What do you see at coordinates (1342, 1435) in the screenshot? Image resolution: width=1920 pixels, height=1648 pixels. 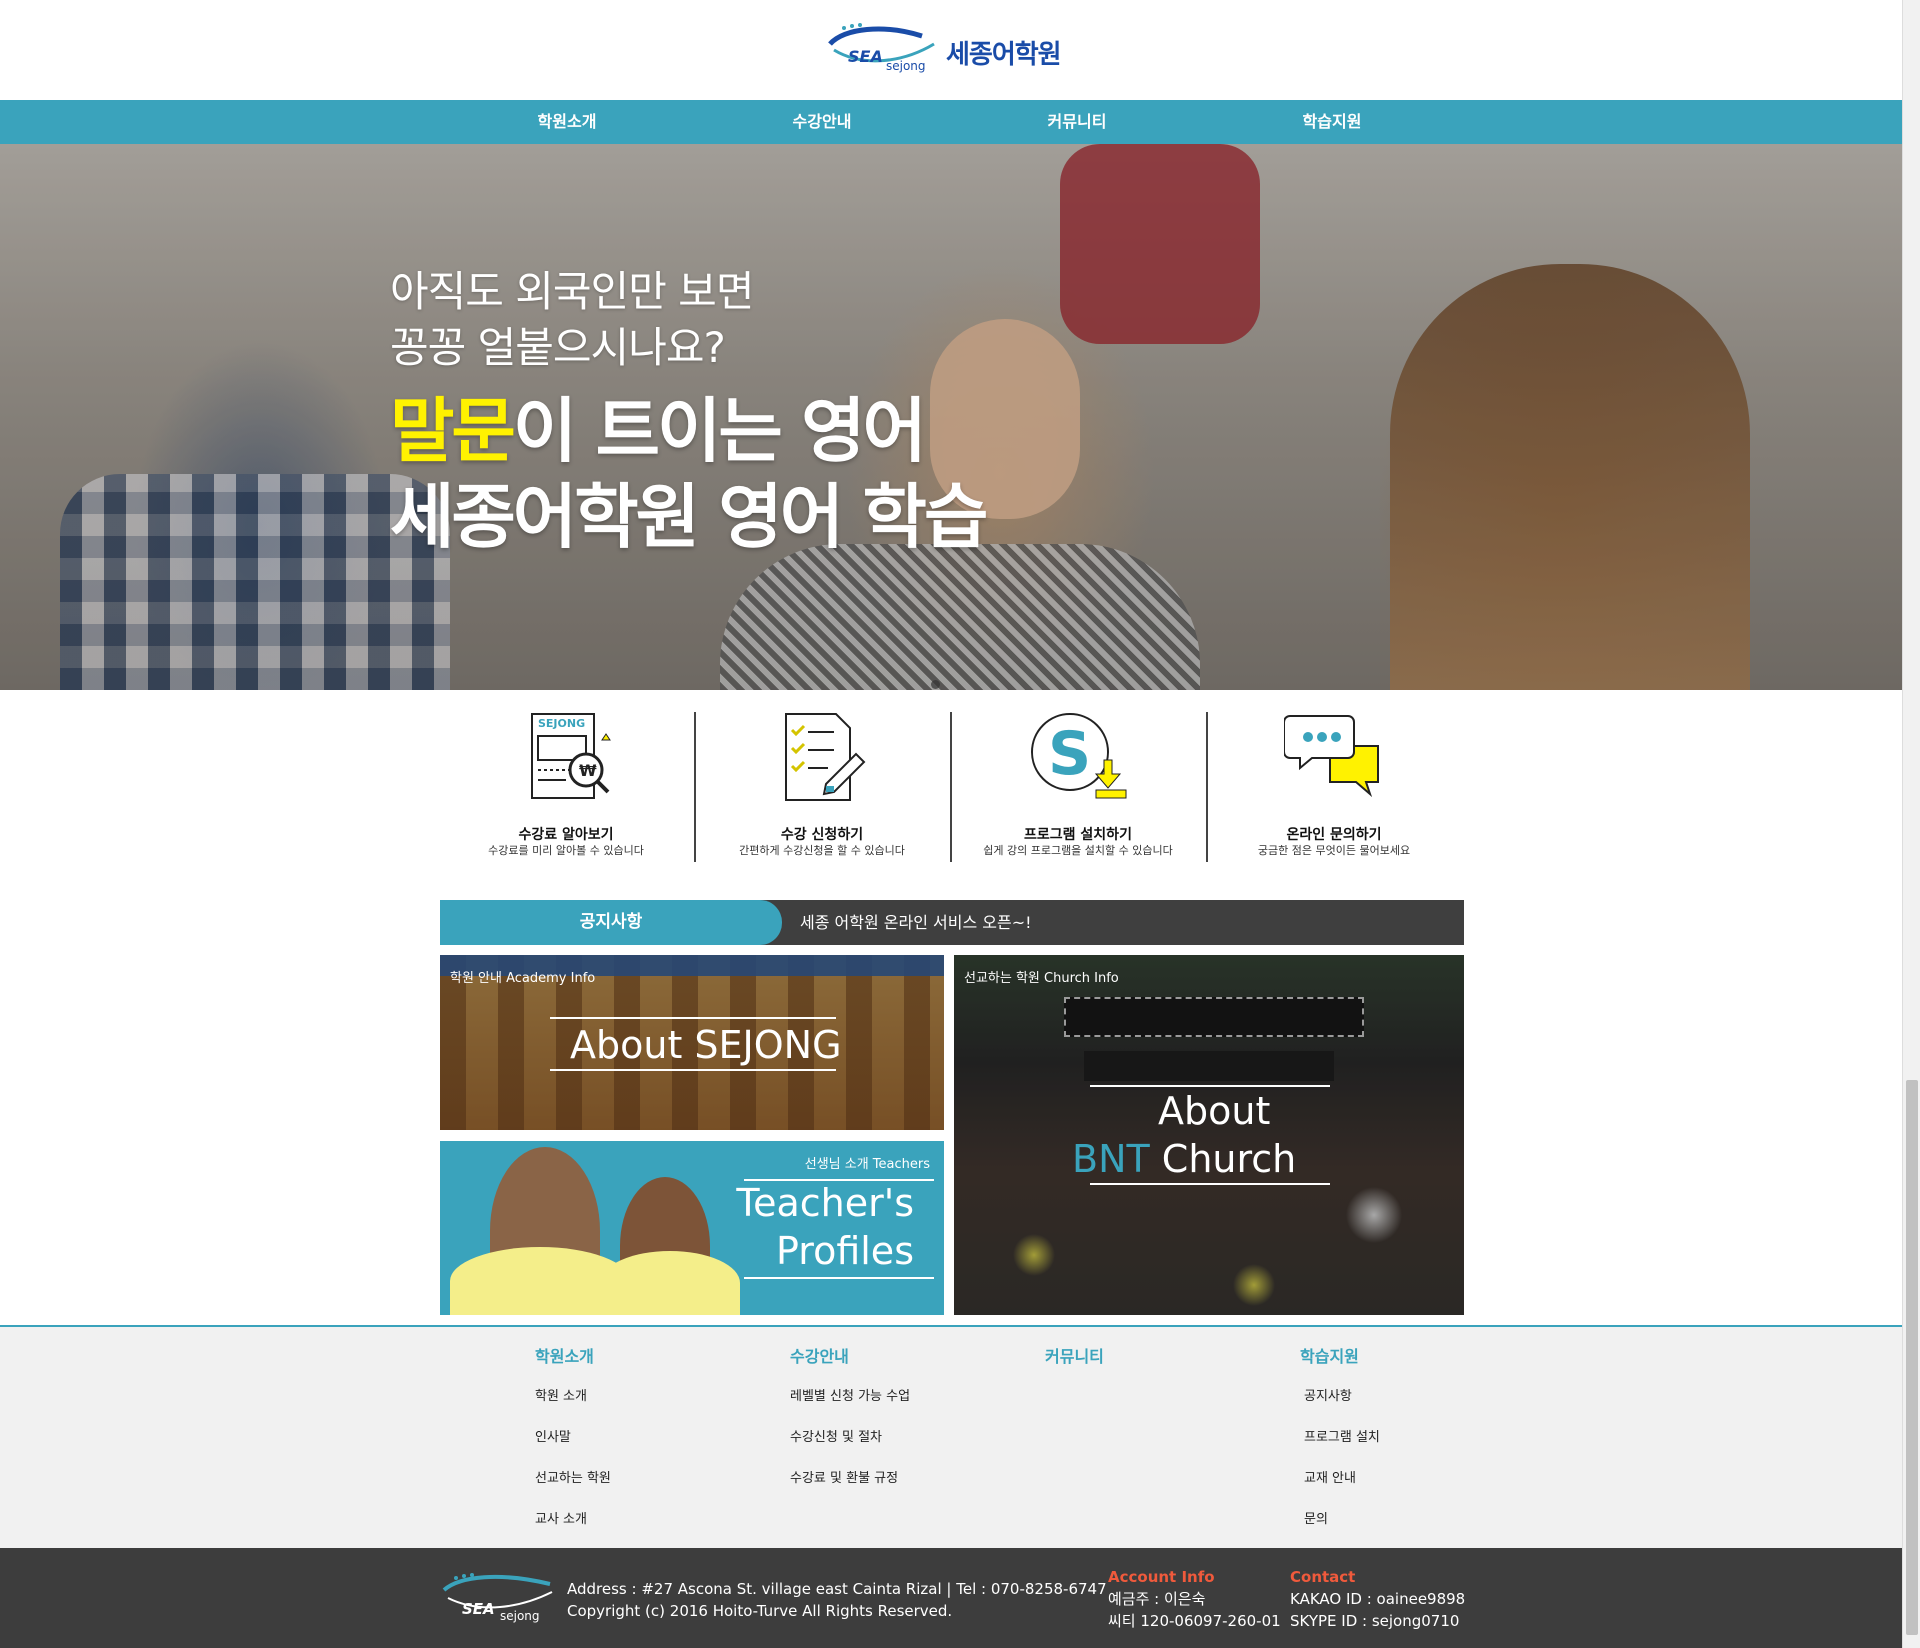 I see `footer-link: 프로그램 설치` at bounding box center [1342, 1435].